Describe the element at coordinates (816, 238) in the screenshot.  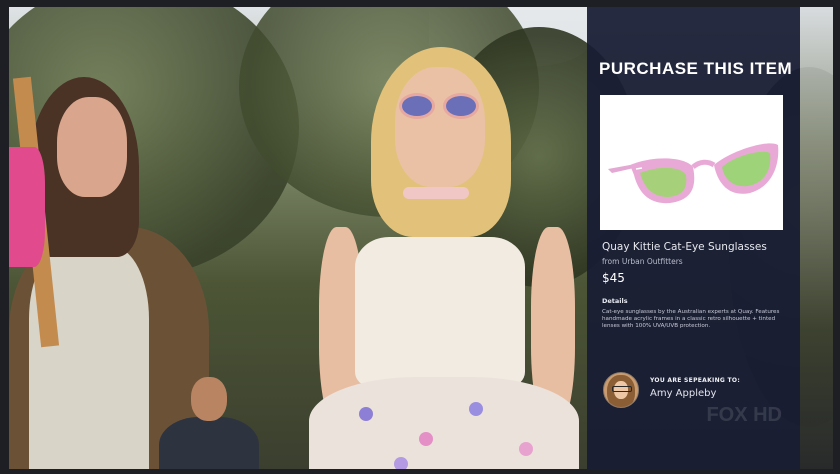
I see `video-edge` at that location.